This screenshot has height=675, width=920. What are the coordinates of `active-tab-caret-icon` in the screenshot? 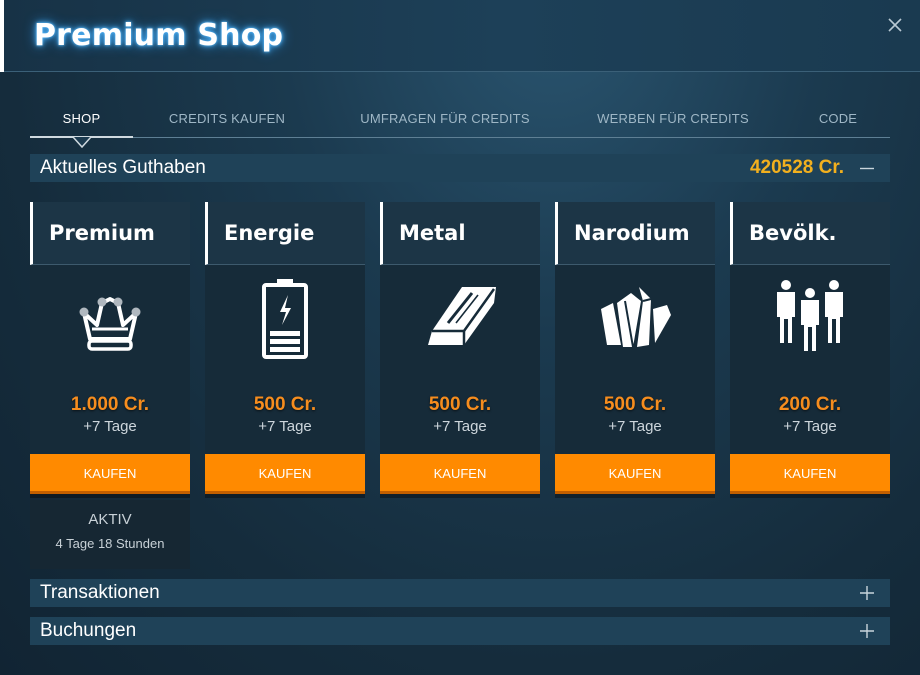 It's located at (81, 143).